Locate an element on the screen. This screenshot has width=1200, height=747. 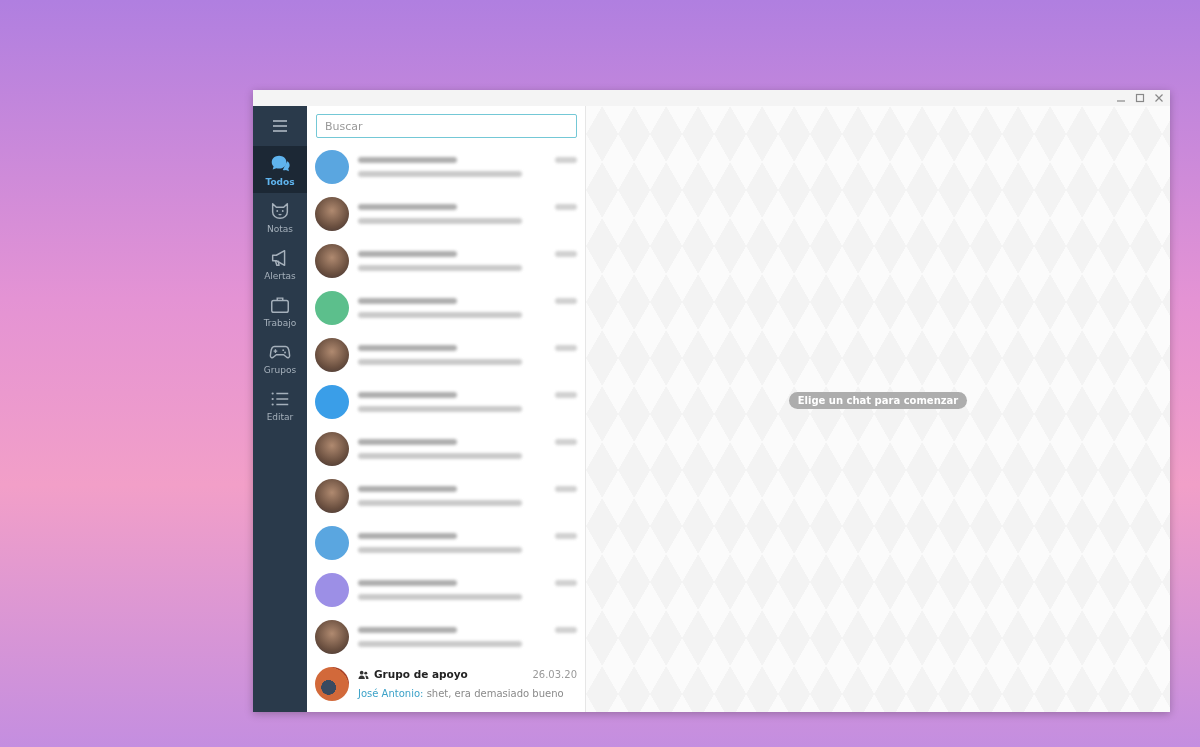
group-icon is located at coordinates (363, 674).